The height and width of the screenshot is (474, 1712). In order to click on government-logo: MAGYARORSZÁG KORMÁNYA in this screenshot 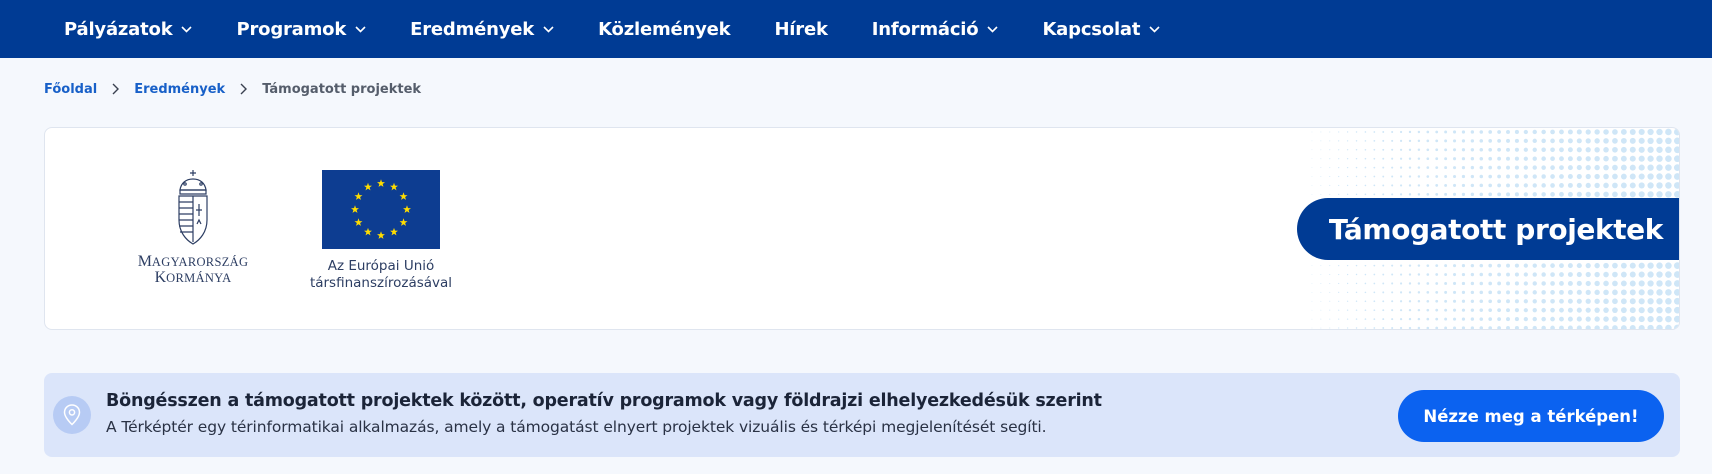, I will do `click(193, 227)`.